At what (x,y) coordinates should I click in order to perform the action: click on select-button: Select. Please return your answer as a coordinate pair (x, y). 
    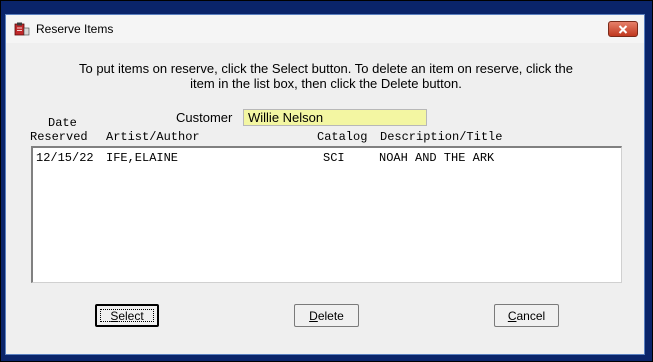
    Looking at the image, I should click on (127, 315).